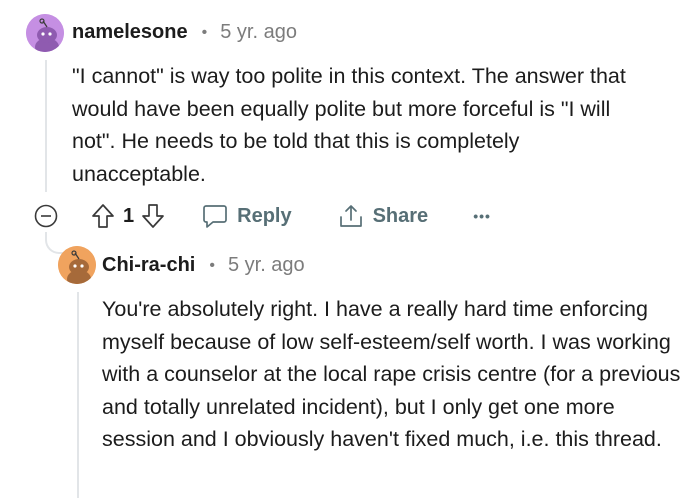 The image size is (700, 498). I want to click on upvote-icon, so click(103, 216).